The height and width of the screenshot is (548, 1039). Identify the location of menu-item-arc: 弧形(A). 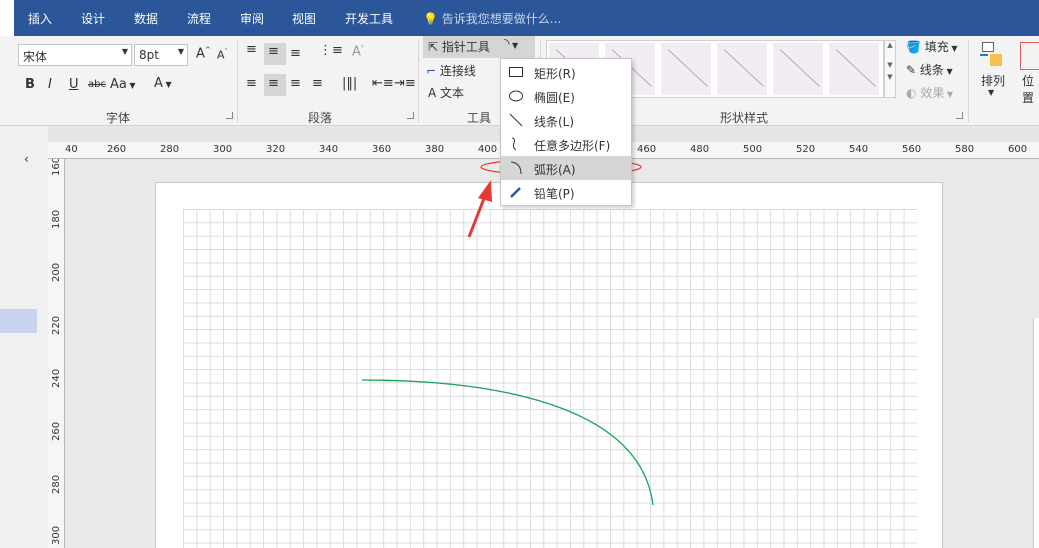
(566, 168).